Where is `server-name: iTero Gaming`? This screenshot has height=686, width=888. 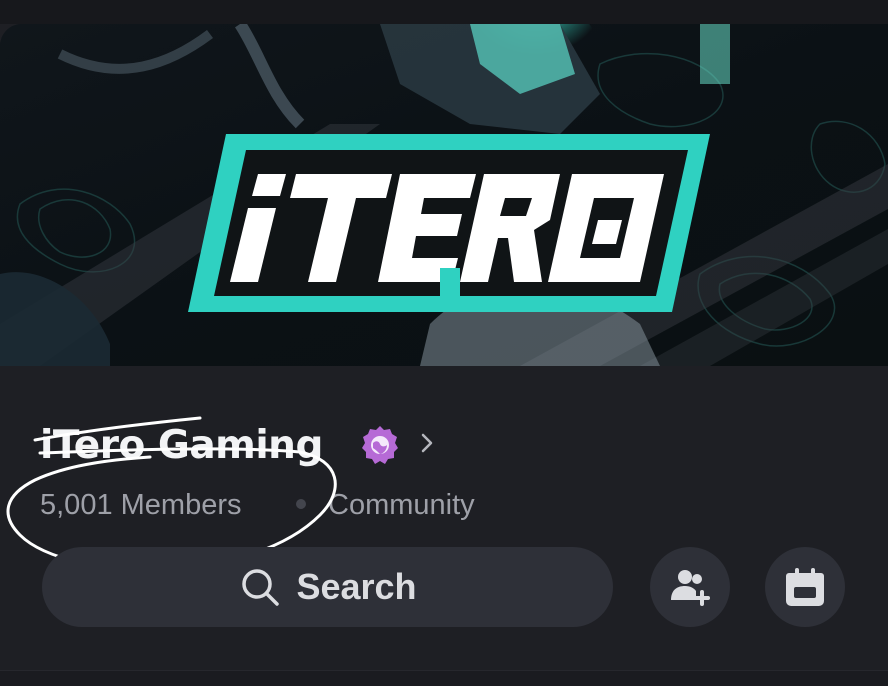
server-name: iTero Gaming is located at coordinates (181, 446).